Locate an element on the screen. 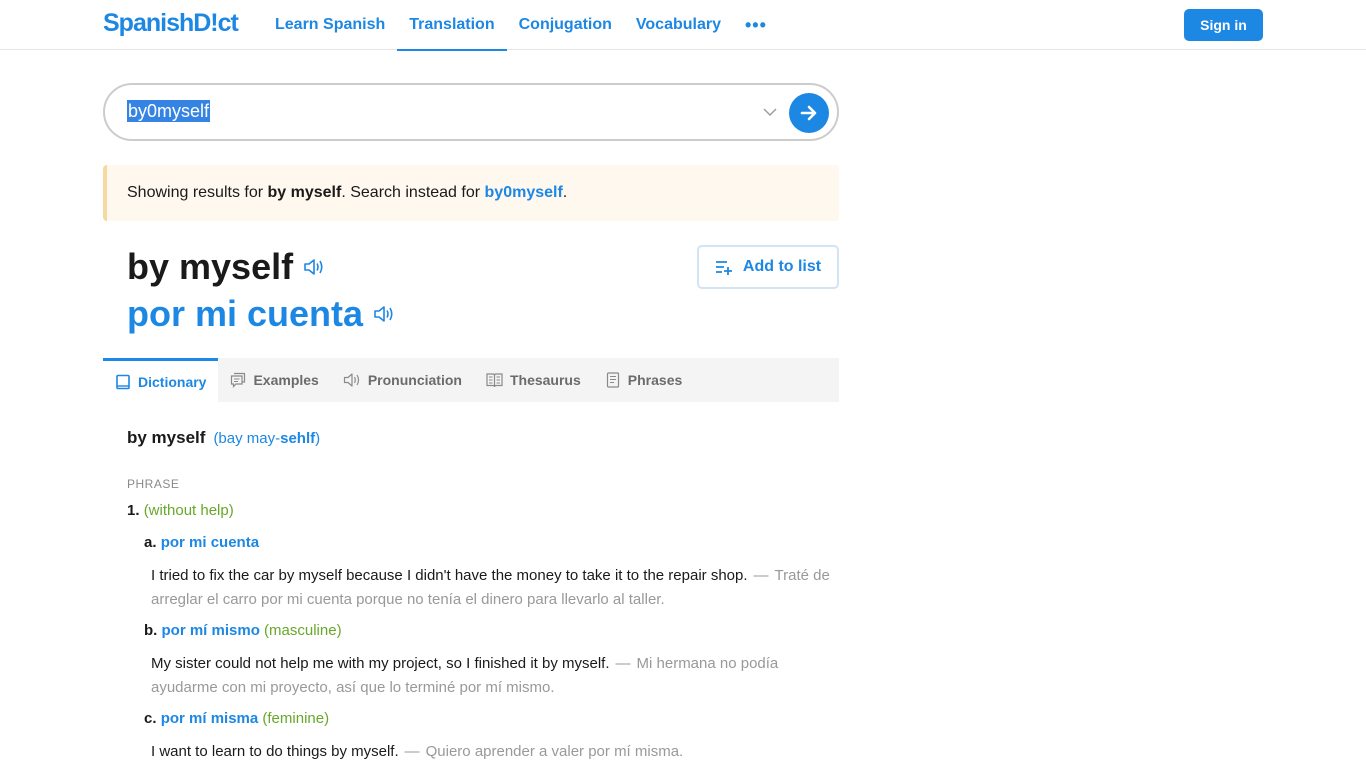 This screenshot has height=768, width=1366. notice-prefix: Showing results for is located at coordinates (195, 192).